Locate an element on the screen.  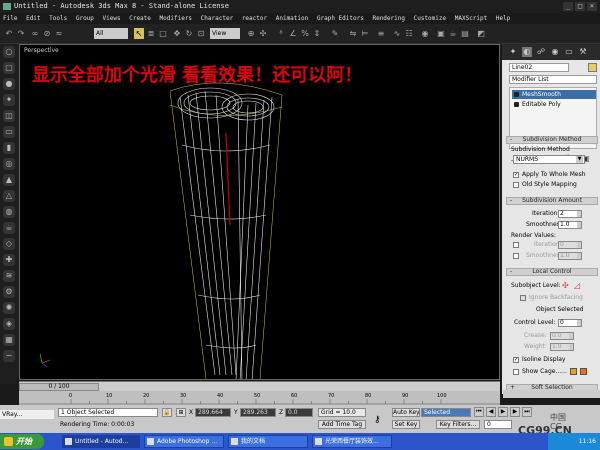
tool-circle-icon: ○ is located at coordinates (9, 52).